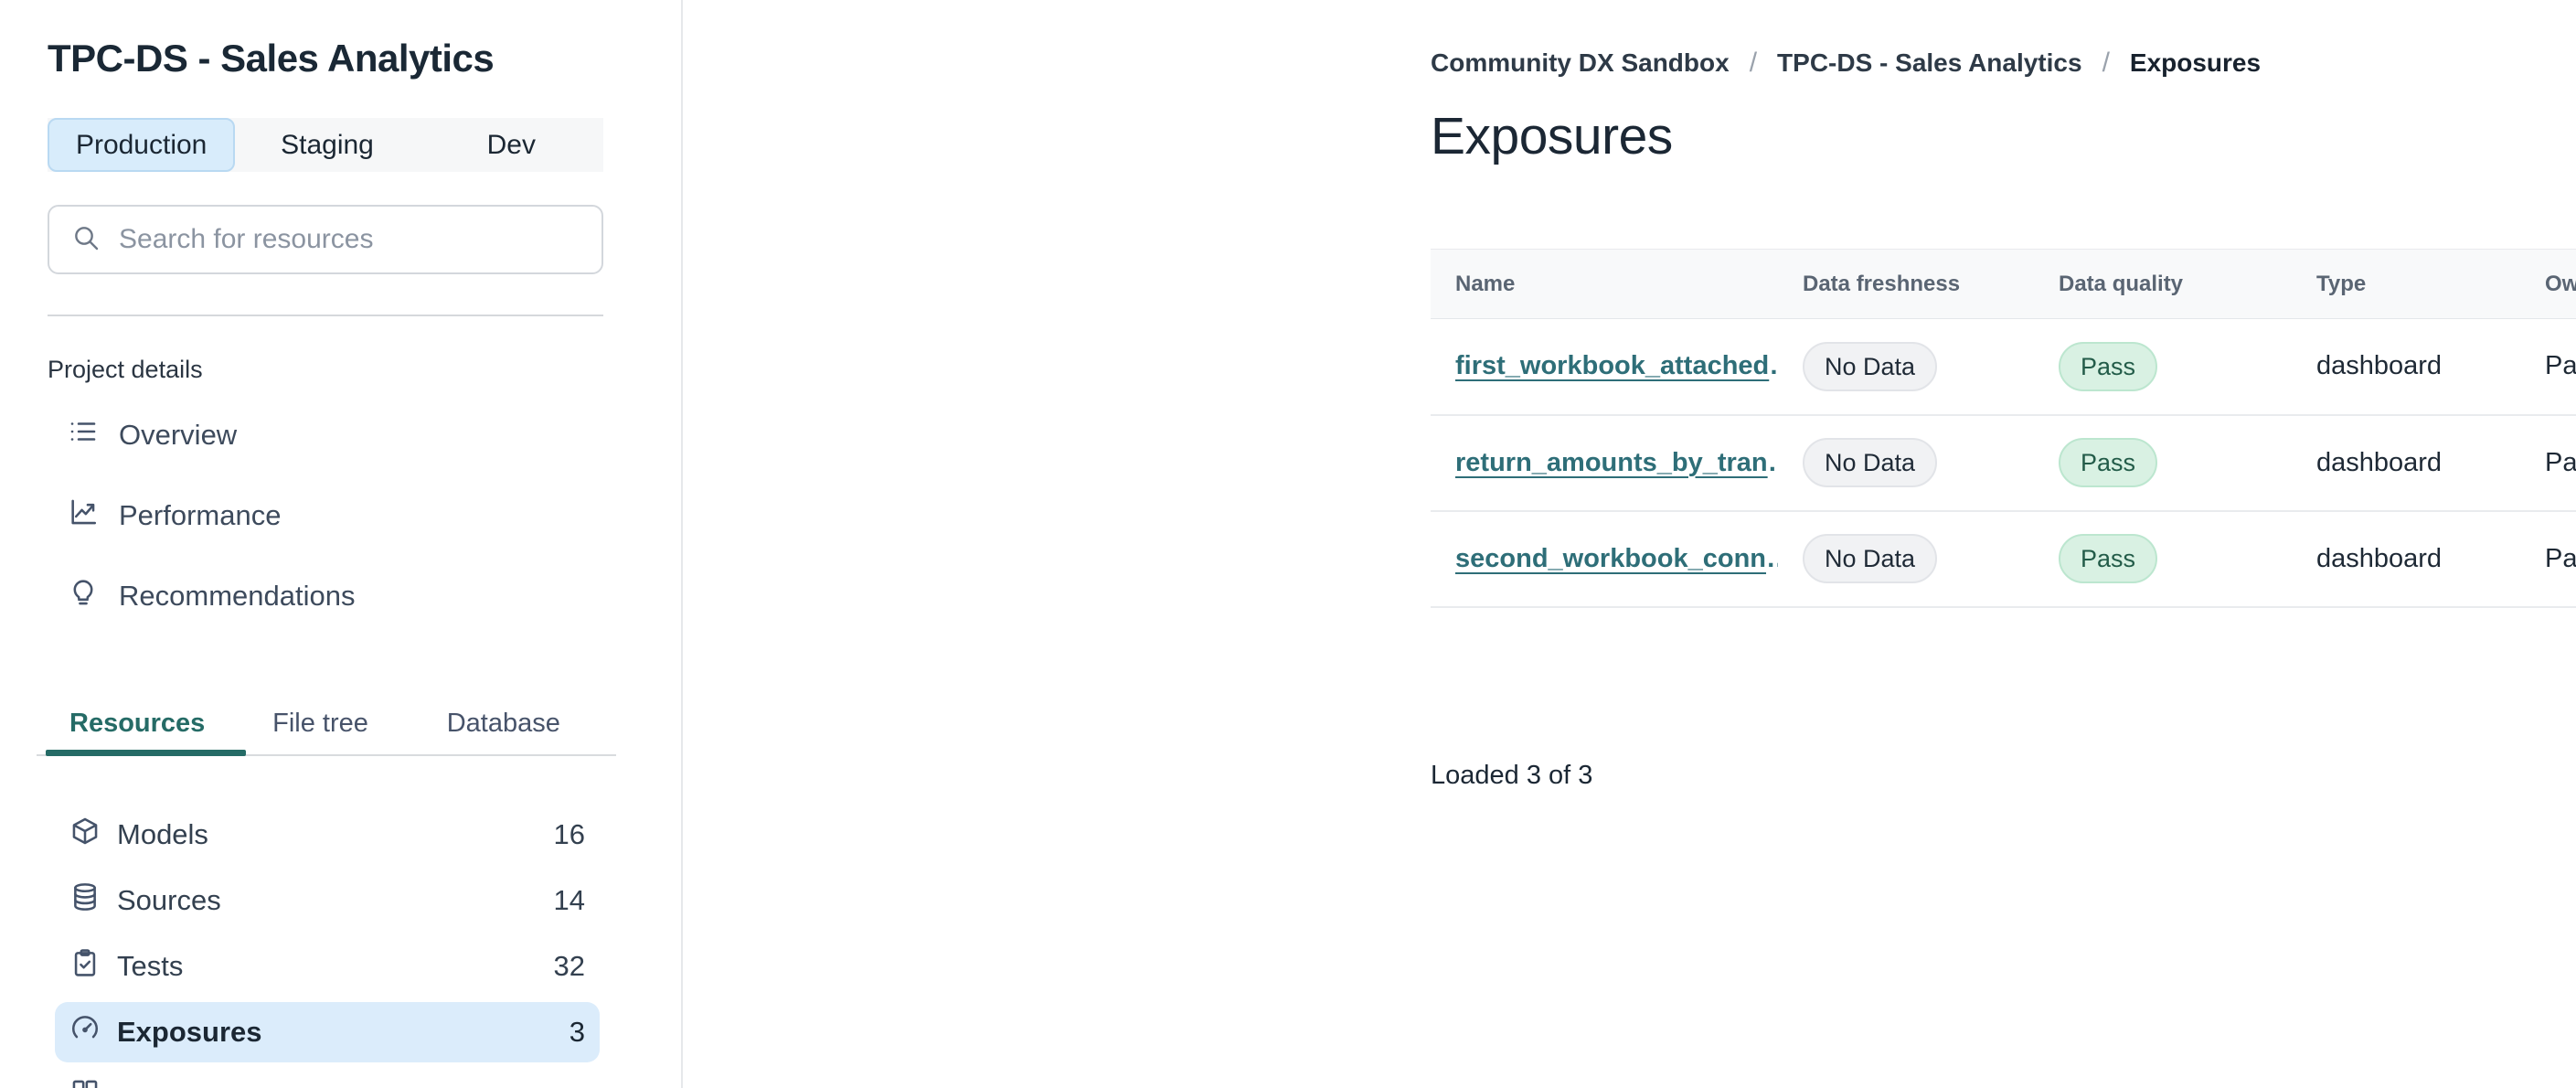 The image size is (2576, 1088). Describe the element at coordinates (327, 835) in the screenshot. I see `sidebar-item-models: Models 16` at that location.